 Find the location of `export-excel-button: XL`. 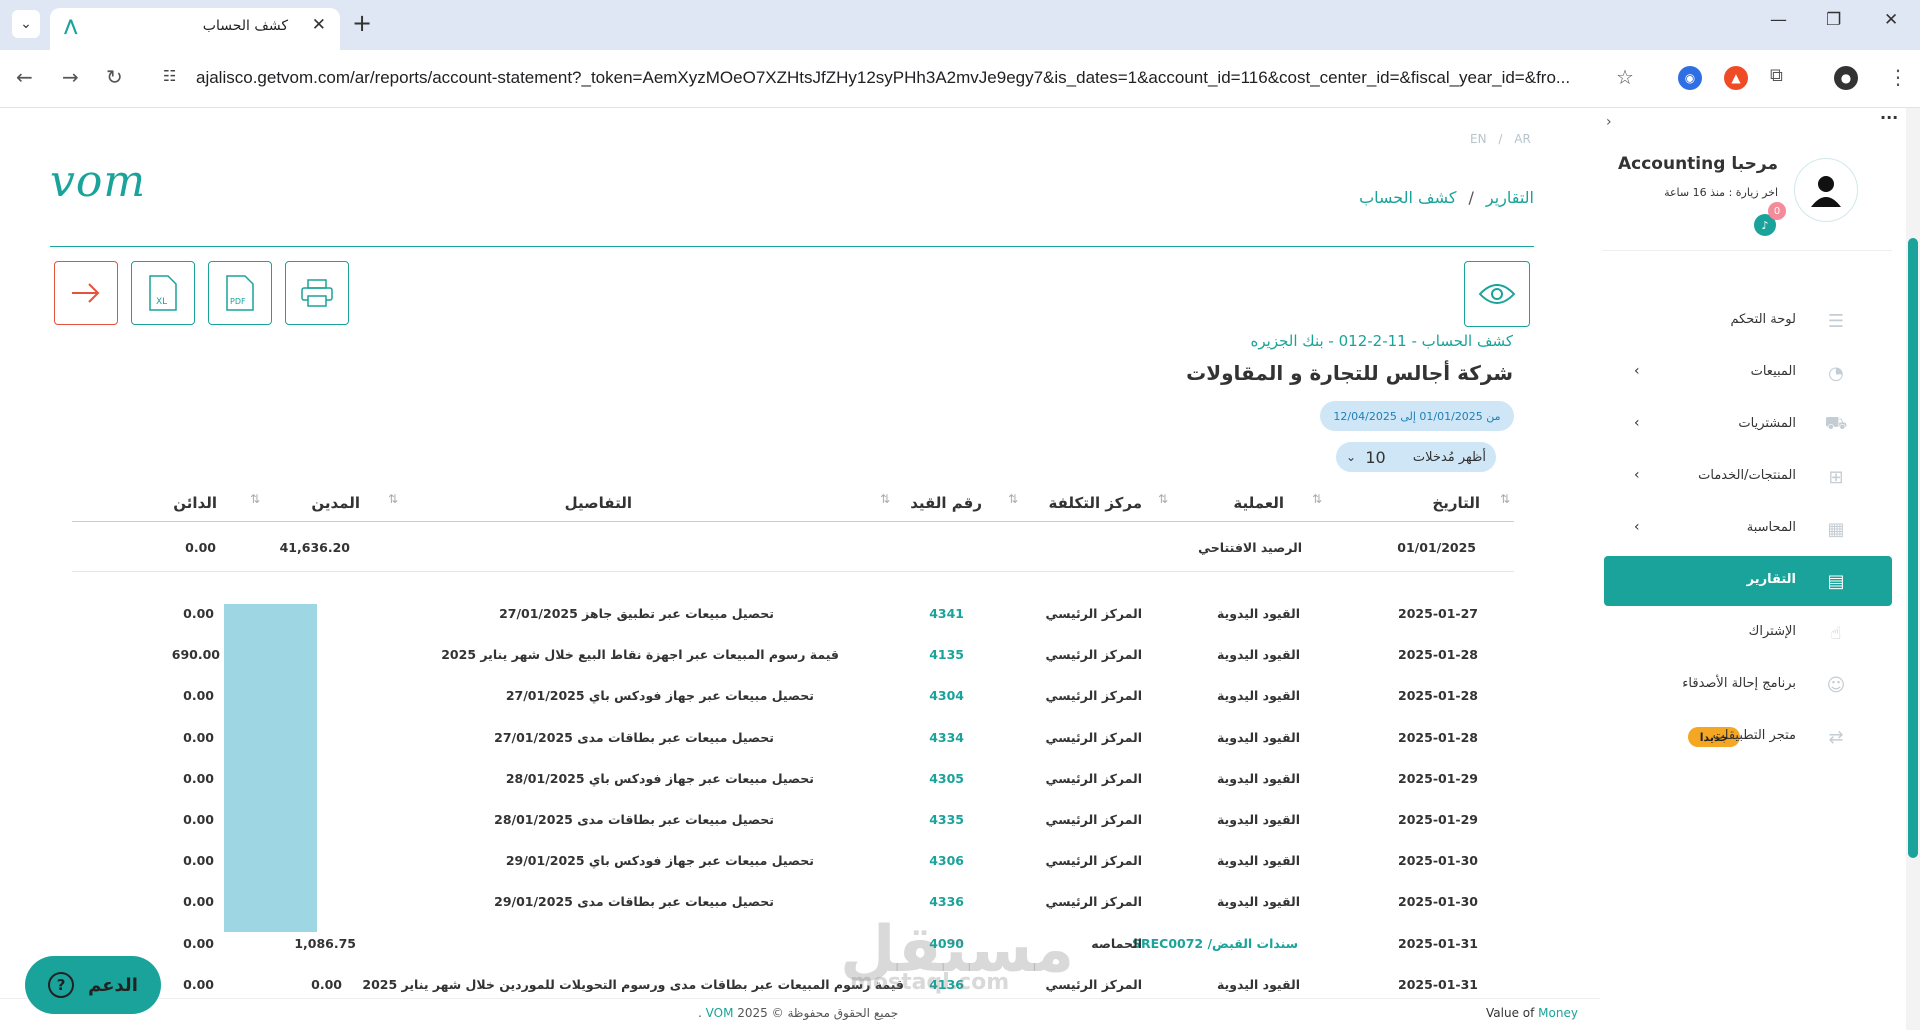

export-excel-button: XL is located at coordinates (163, 293).